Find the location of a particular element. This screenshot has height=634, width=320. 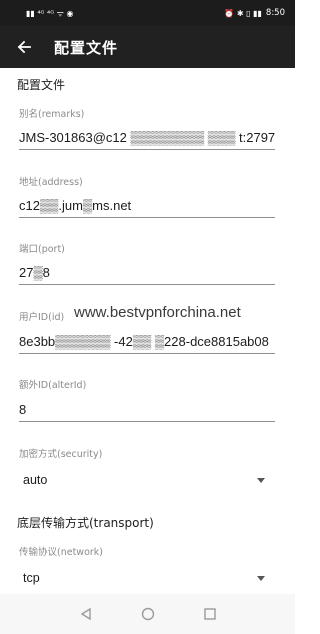

nav-back-button is located at coordinates (86, 614).